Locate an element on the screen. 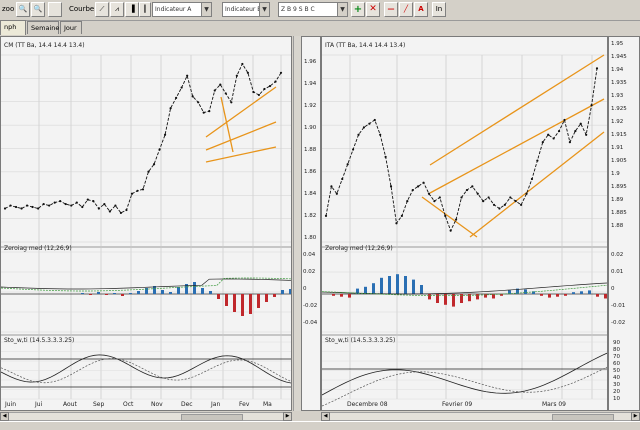 This screenshot has height=430, width=640. fibo-icon: A is located at coordinates (421, 9).